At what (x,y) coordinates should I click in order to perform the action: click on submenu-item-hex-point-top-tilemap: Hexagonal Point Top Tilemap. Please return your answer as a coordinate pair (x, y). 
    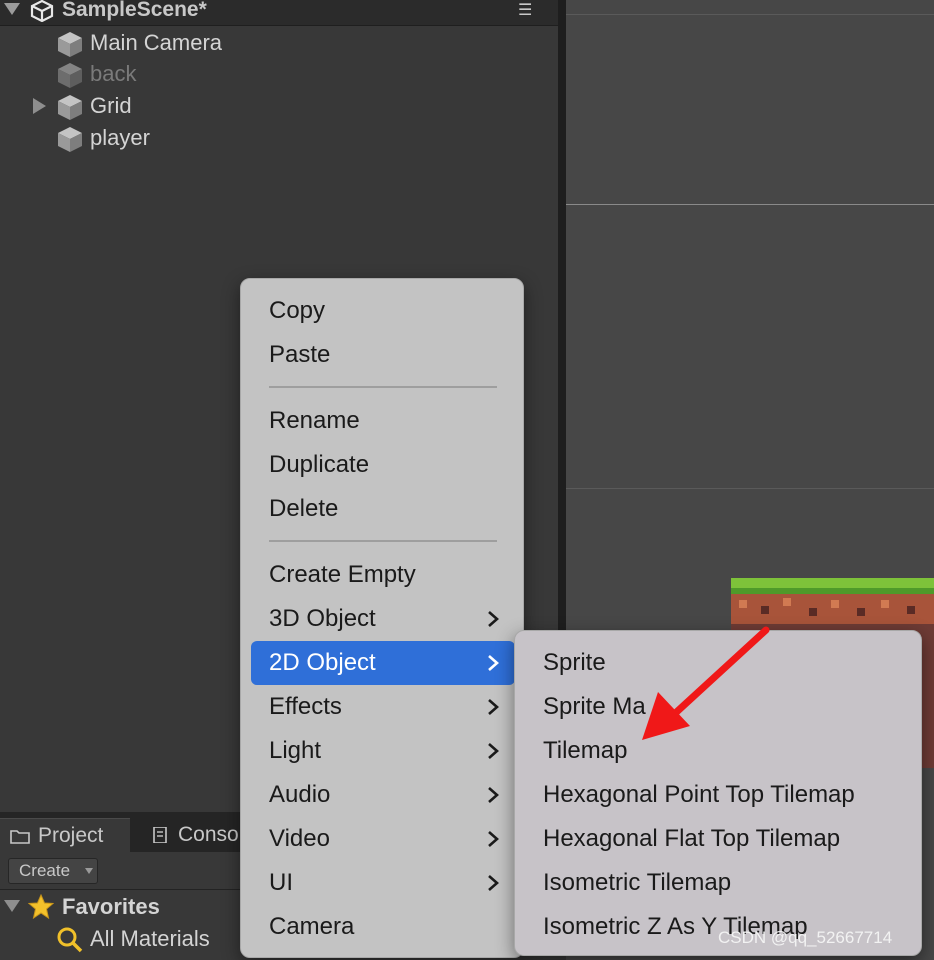
    Looking at the image, I should click on (719, 795).